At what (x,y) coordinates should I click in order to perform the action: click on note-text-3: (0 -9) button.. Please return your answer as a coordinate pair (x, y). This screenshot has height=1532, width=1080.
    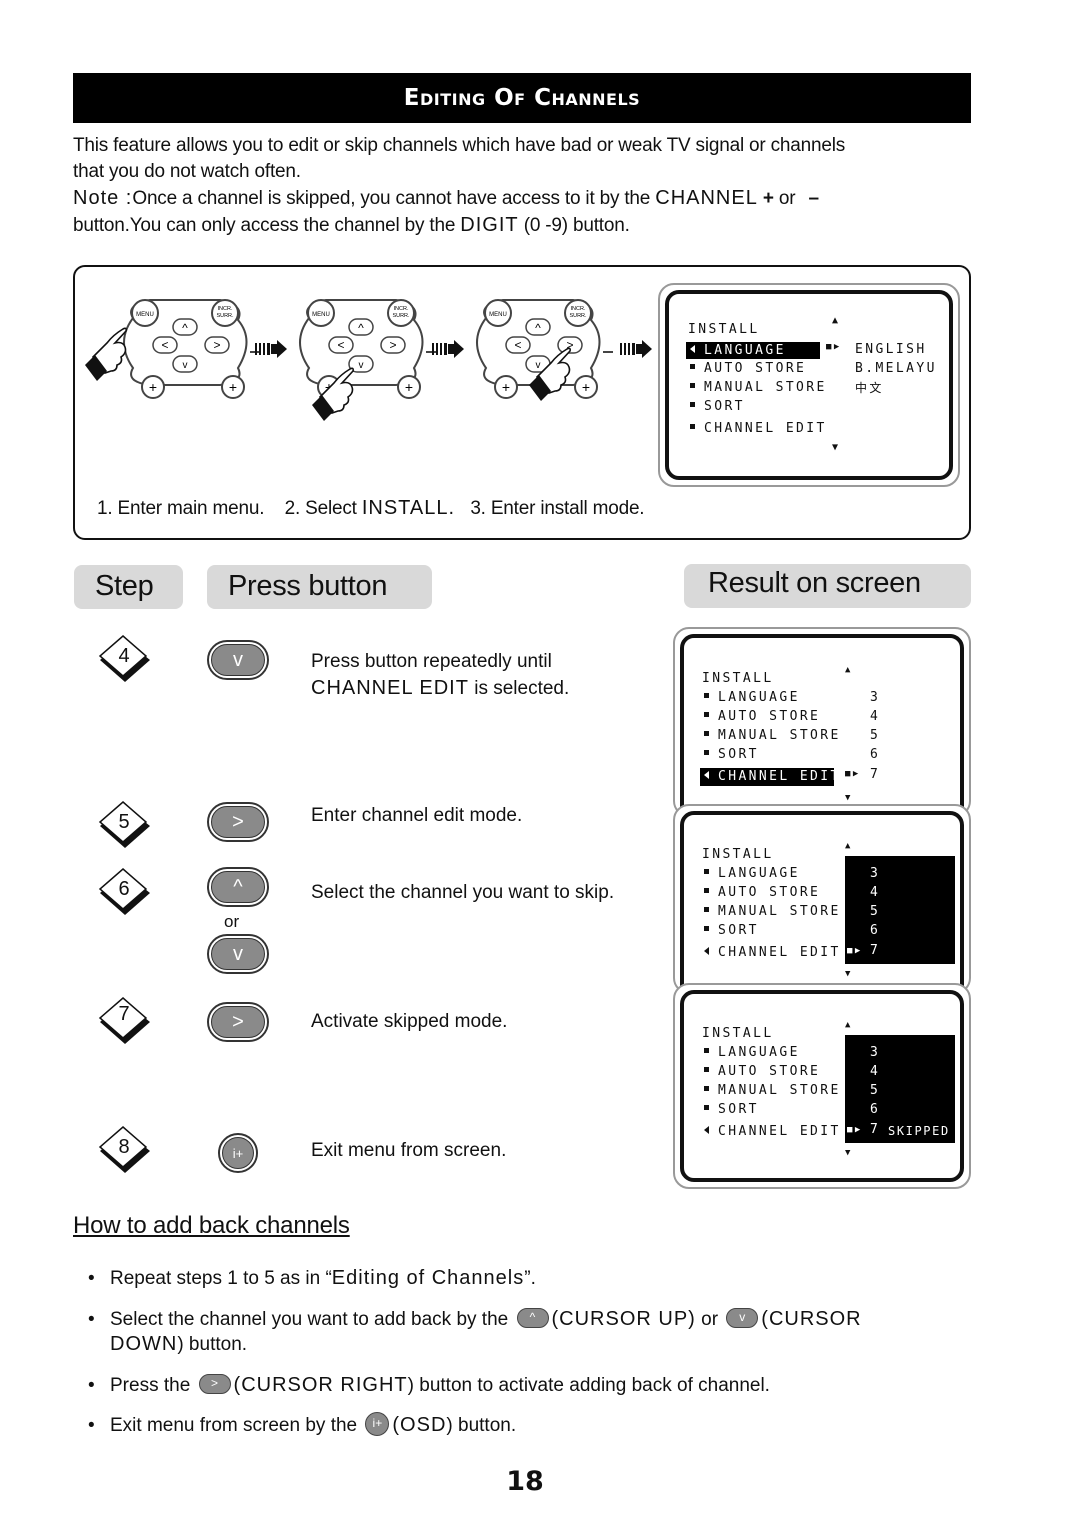
    Looking at the image, I should click on (574, 225).